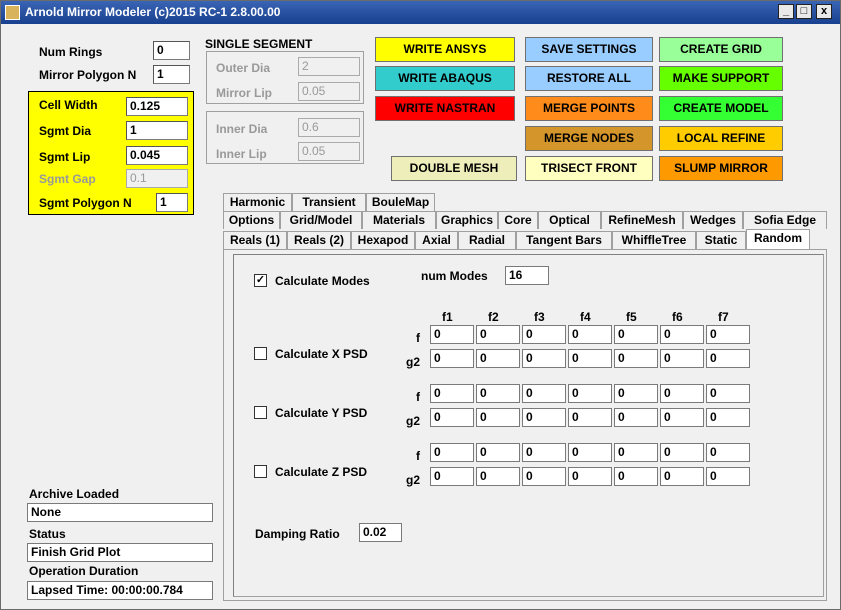  Describe the element at coordinates (721, 168) in the screenshot. I see `slump-mirror-button: SLUMP MIRROR` at that location.